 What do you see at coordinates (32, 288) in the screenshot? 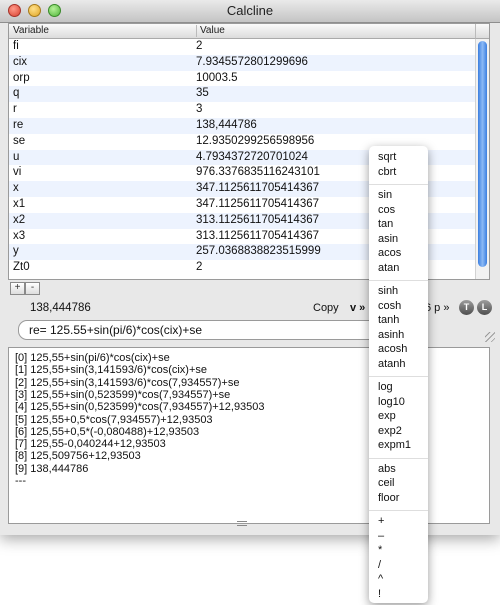
I see `remove-variable-button: -` at bounding box center [32, 288].